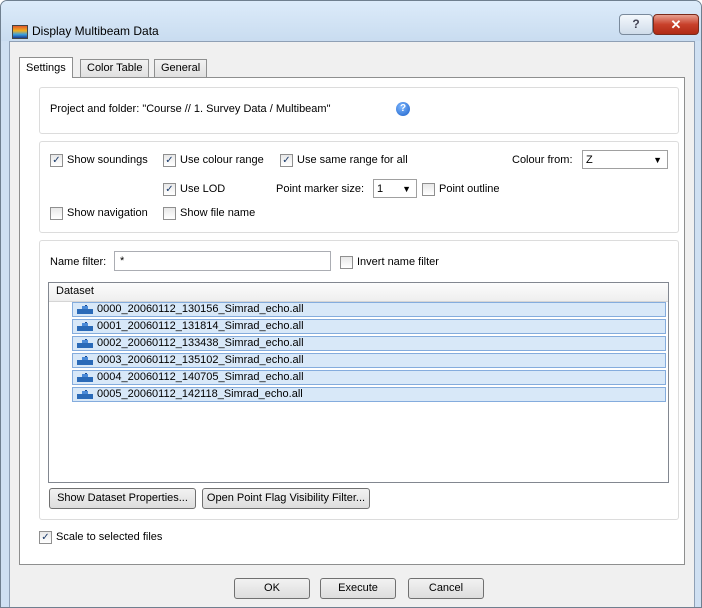 This screenshot has width=702, height=608. What do you see at coordinates (20, 32) in the screenshot?
I see `app-icon` at bounding box center [20, 32].